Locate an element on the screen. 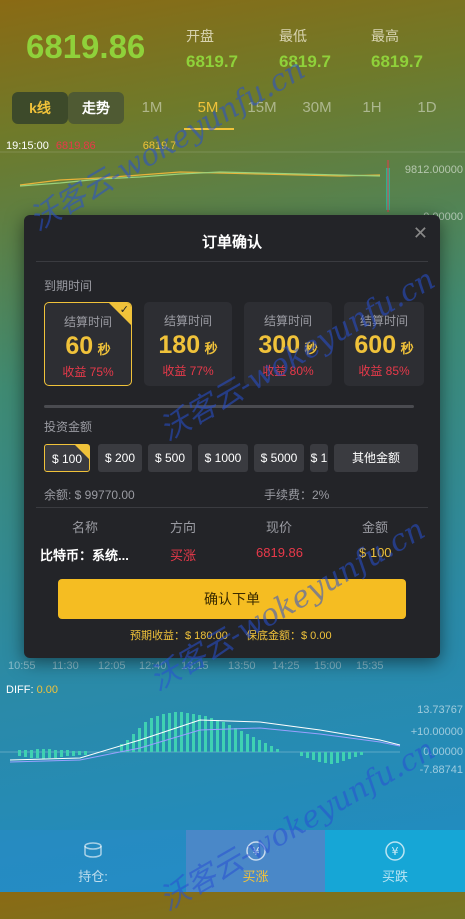 The height and width of the screenshot is (919, 465). time-tick: 13:15 is located at coordinates (195, 666).